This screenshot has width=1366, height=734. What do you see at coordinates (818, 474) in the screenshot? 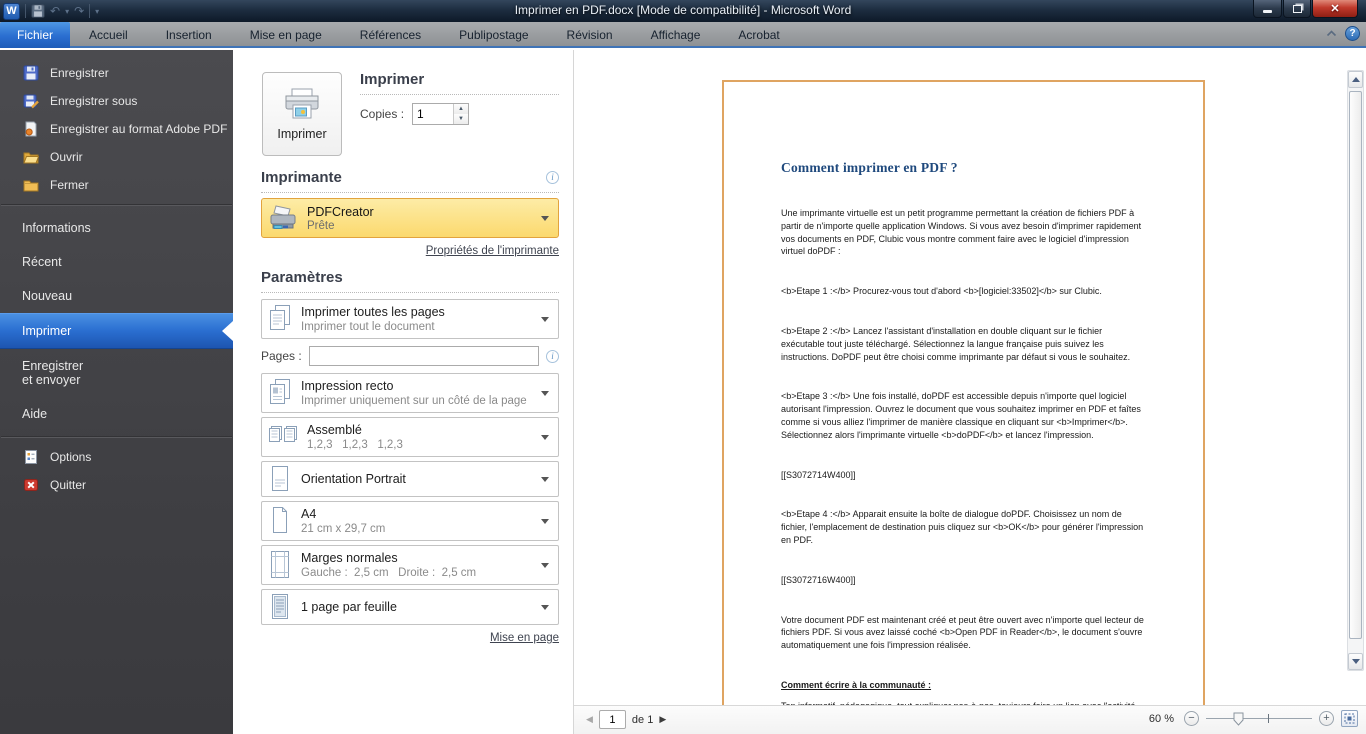
I see `document-paragraph: [[S3072714W400]]` at bounding box center [818, 474].